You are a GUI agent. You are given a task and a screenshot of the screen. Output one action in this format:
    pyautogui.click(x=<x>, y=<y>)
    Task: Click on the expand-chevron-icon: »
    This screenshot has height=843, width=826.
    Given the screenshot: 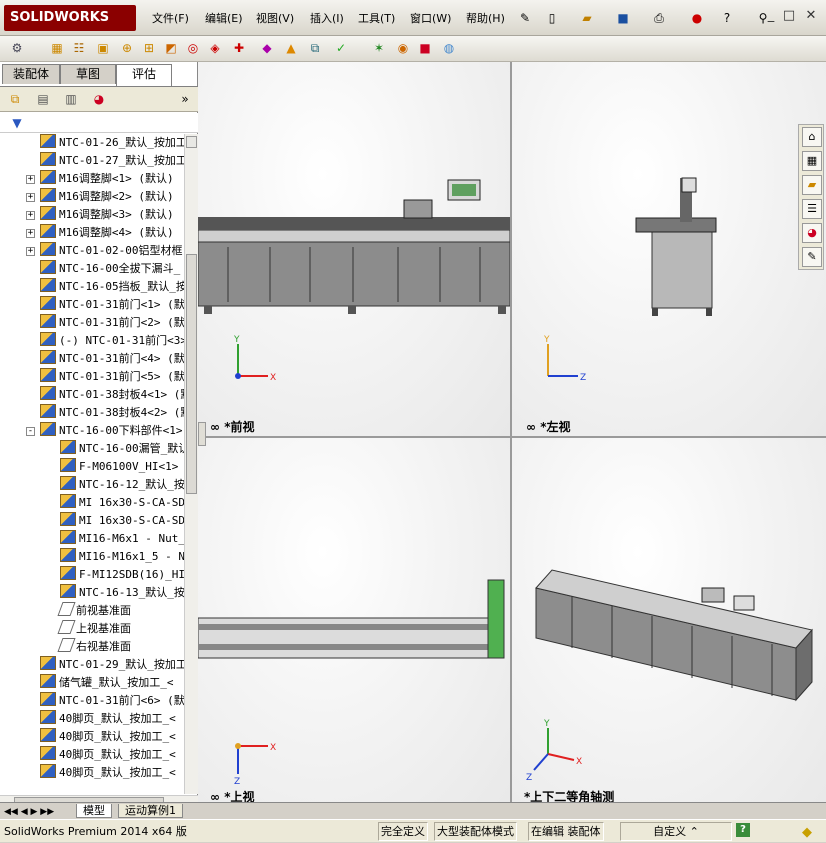 What is the action you would take?
    pyautogui.click(x=185, y=99)
    